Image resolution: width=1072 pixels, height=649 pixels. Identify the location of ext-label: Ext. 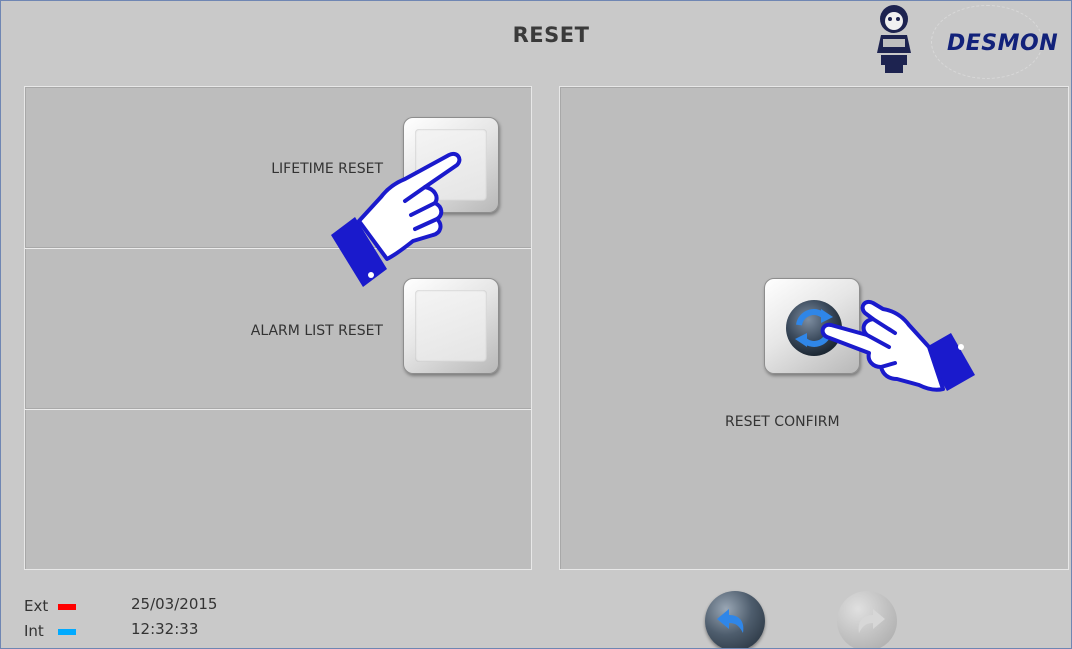
(36, 606).